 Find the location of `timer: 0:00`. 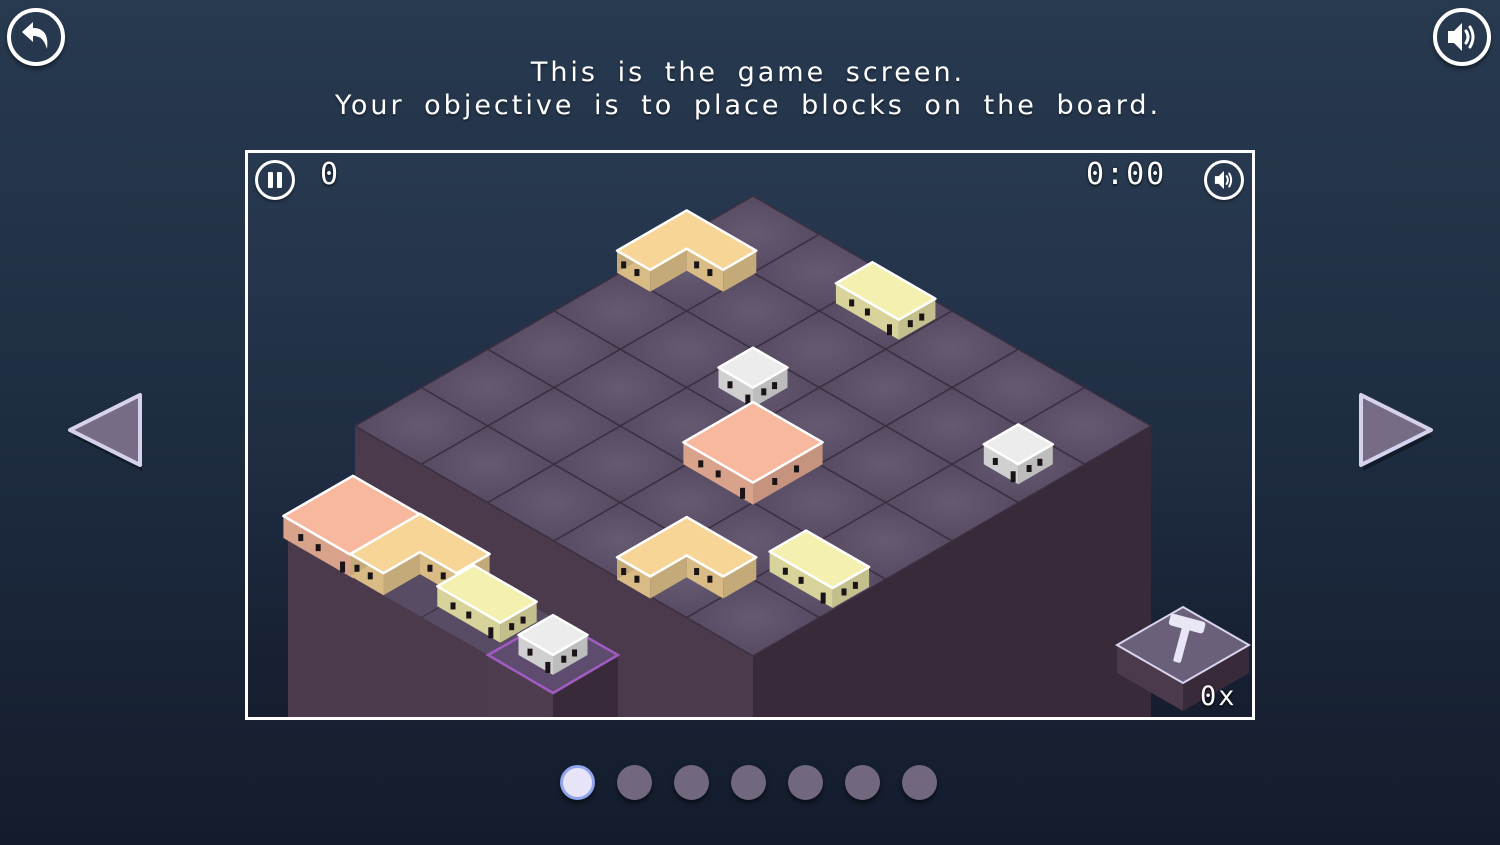

timer: 0:00 is located at coordinates (1126, 174).